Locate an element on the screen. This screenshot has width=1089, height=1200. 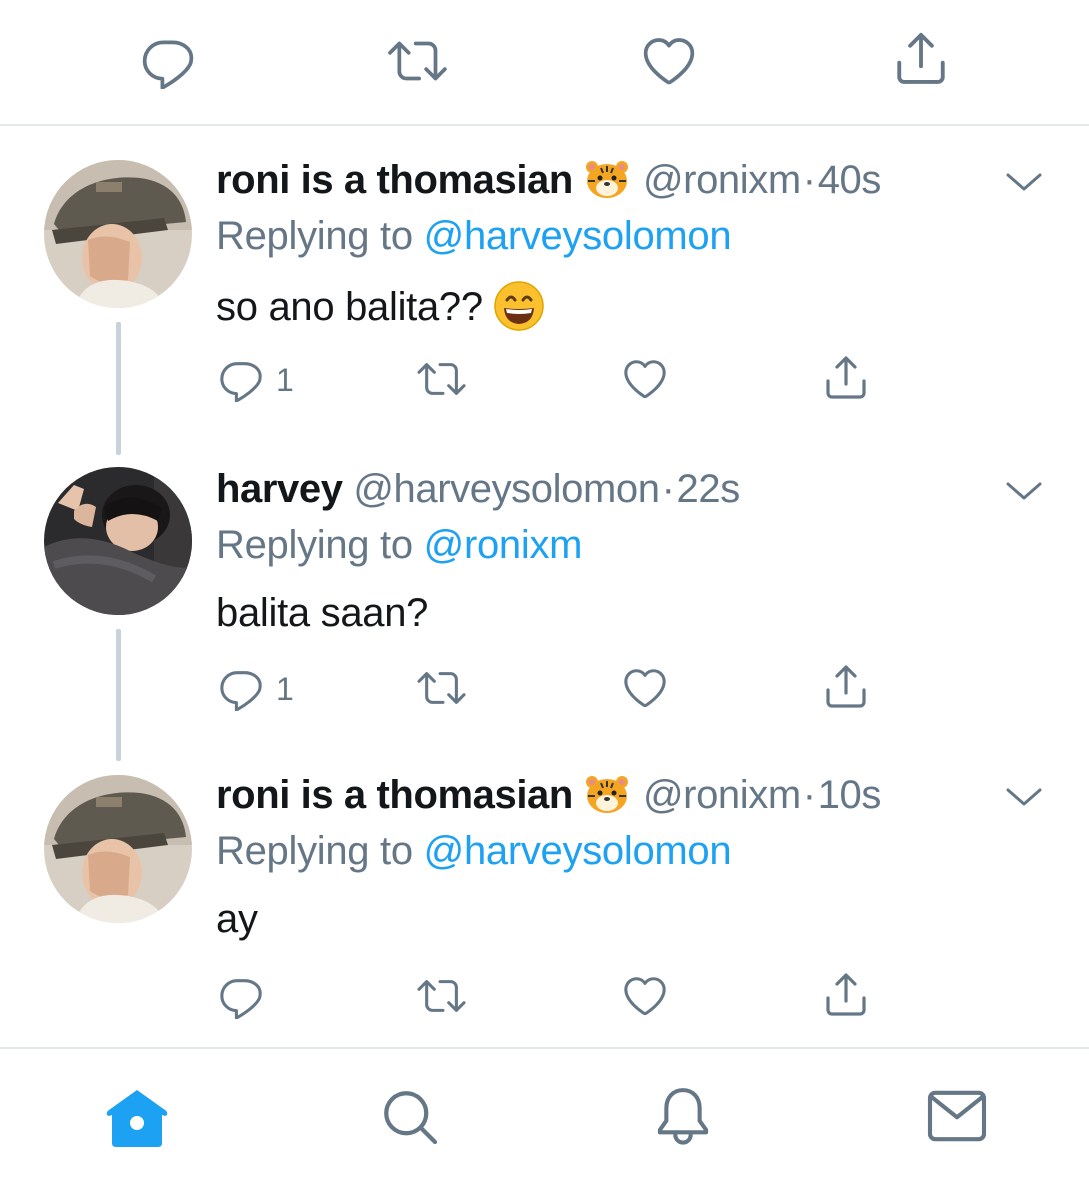
tweet-header: harvey @harveysolomon·22s is located at coordinates (478, 489).